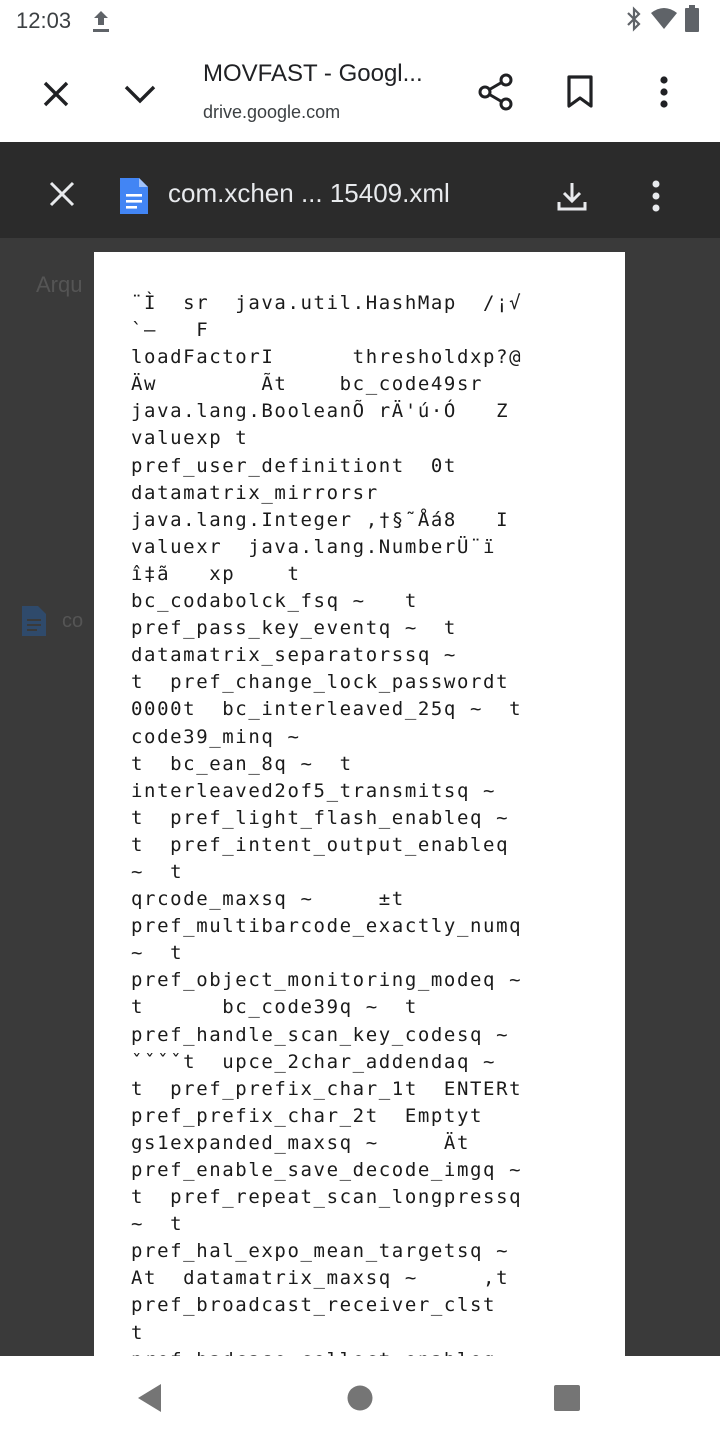 This screenshot has height=1440, width=720. I want to click on document-line: pref_enable_save_decode_imgq ~, so click(327, 1170).